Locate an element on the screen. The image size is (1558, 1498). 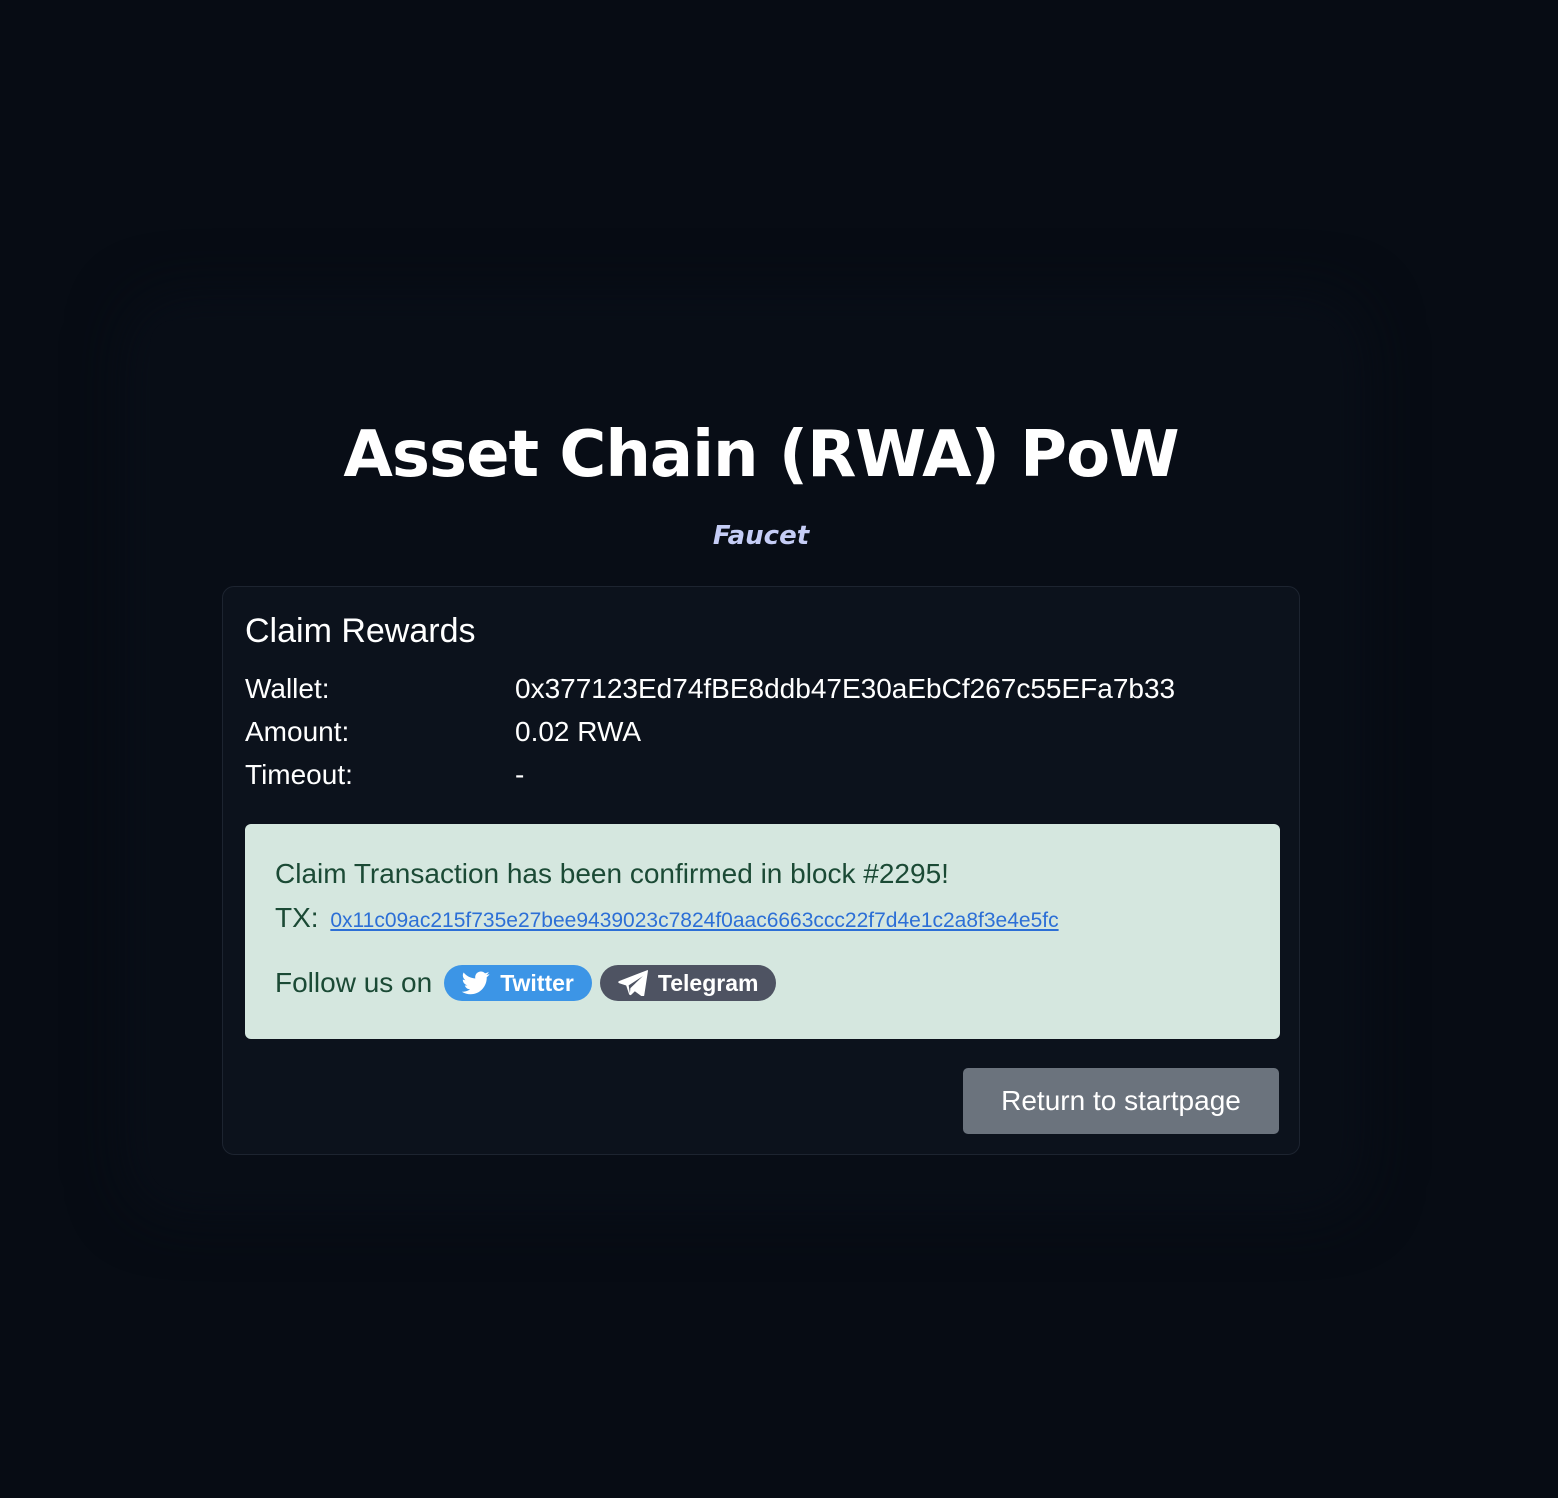
twitter-button: Twitter is located at coordinates (518, 983).